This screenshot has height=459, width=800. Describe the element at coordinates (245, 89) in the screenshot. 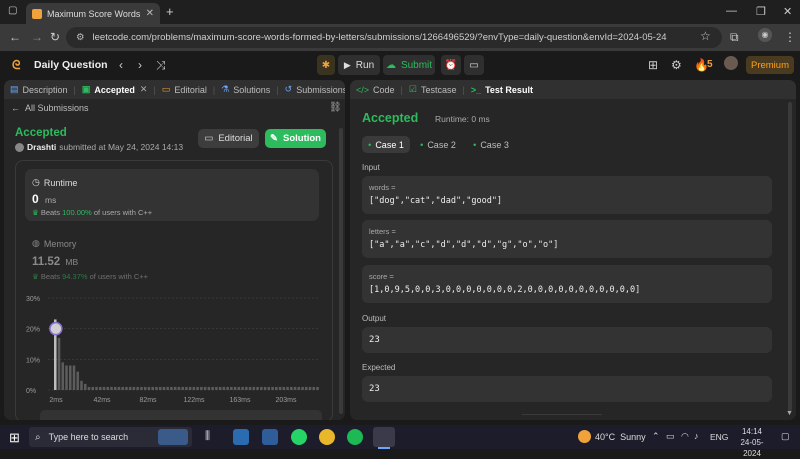

I see `tab-solutions: ⚗ Solutions` at that location.